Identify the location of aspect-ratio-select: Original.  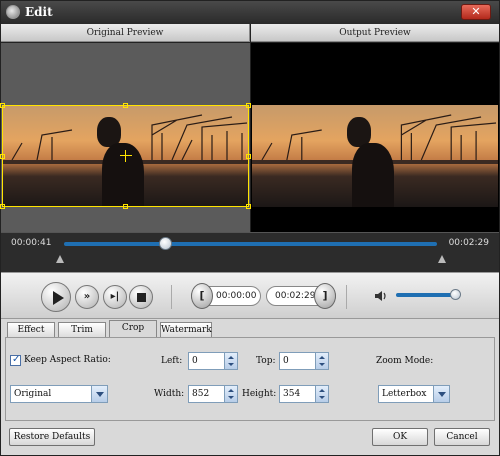
(59, 394).